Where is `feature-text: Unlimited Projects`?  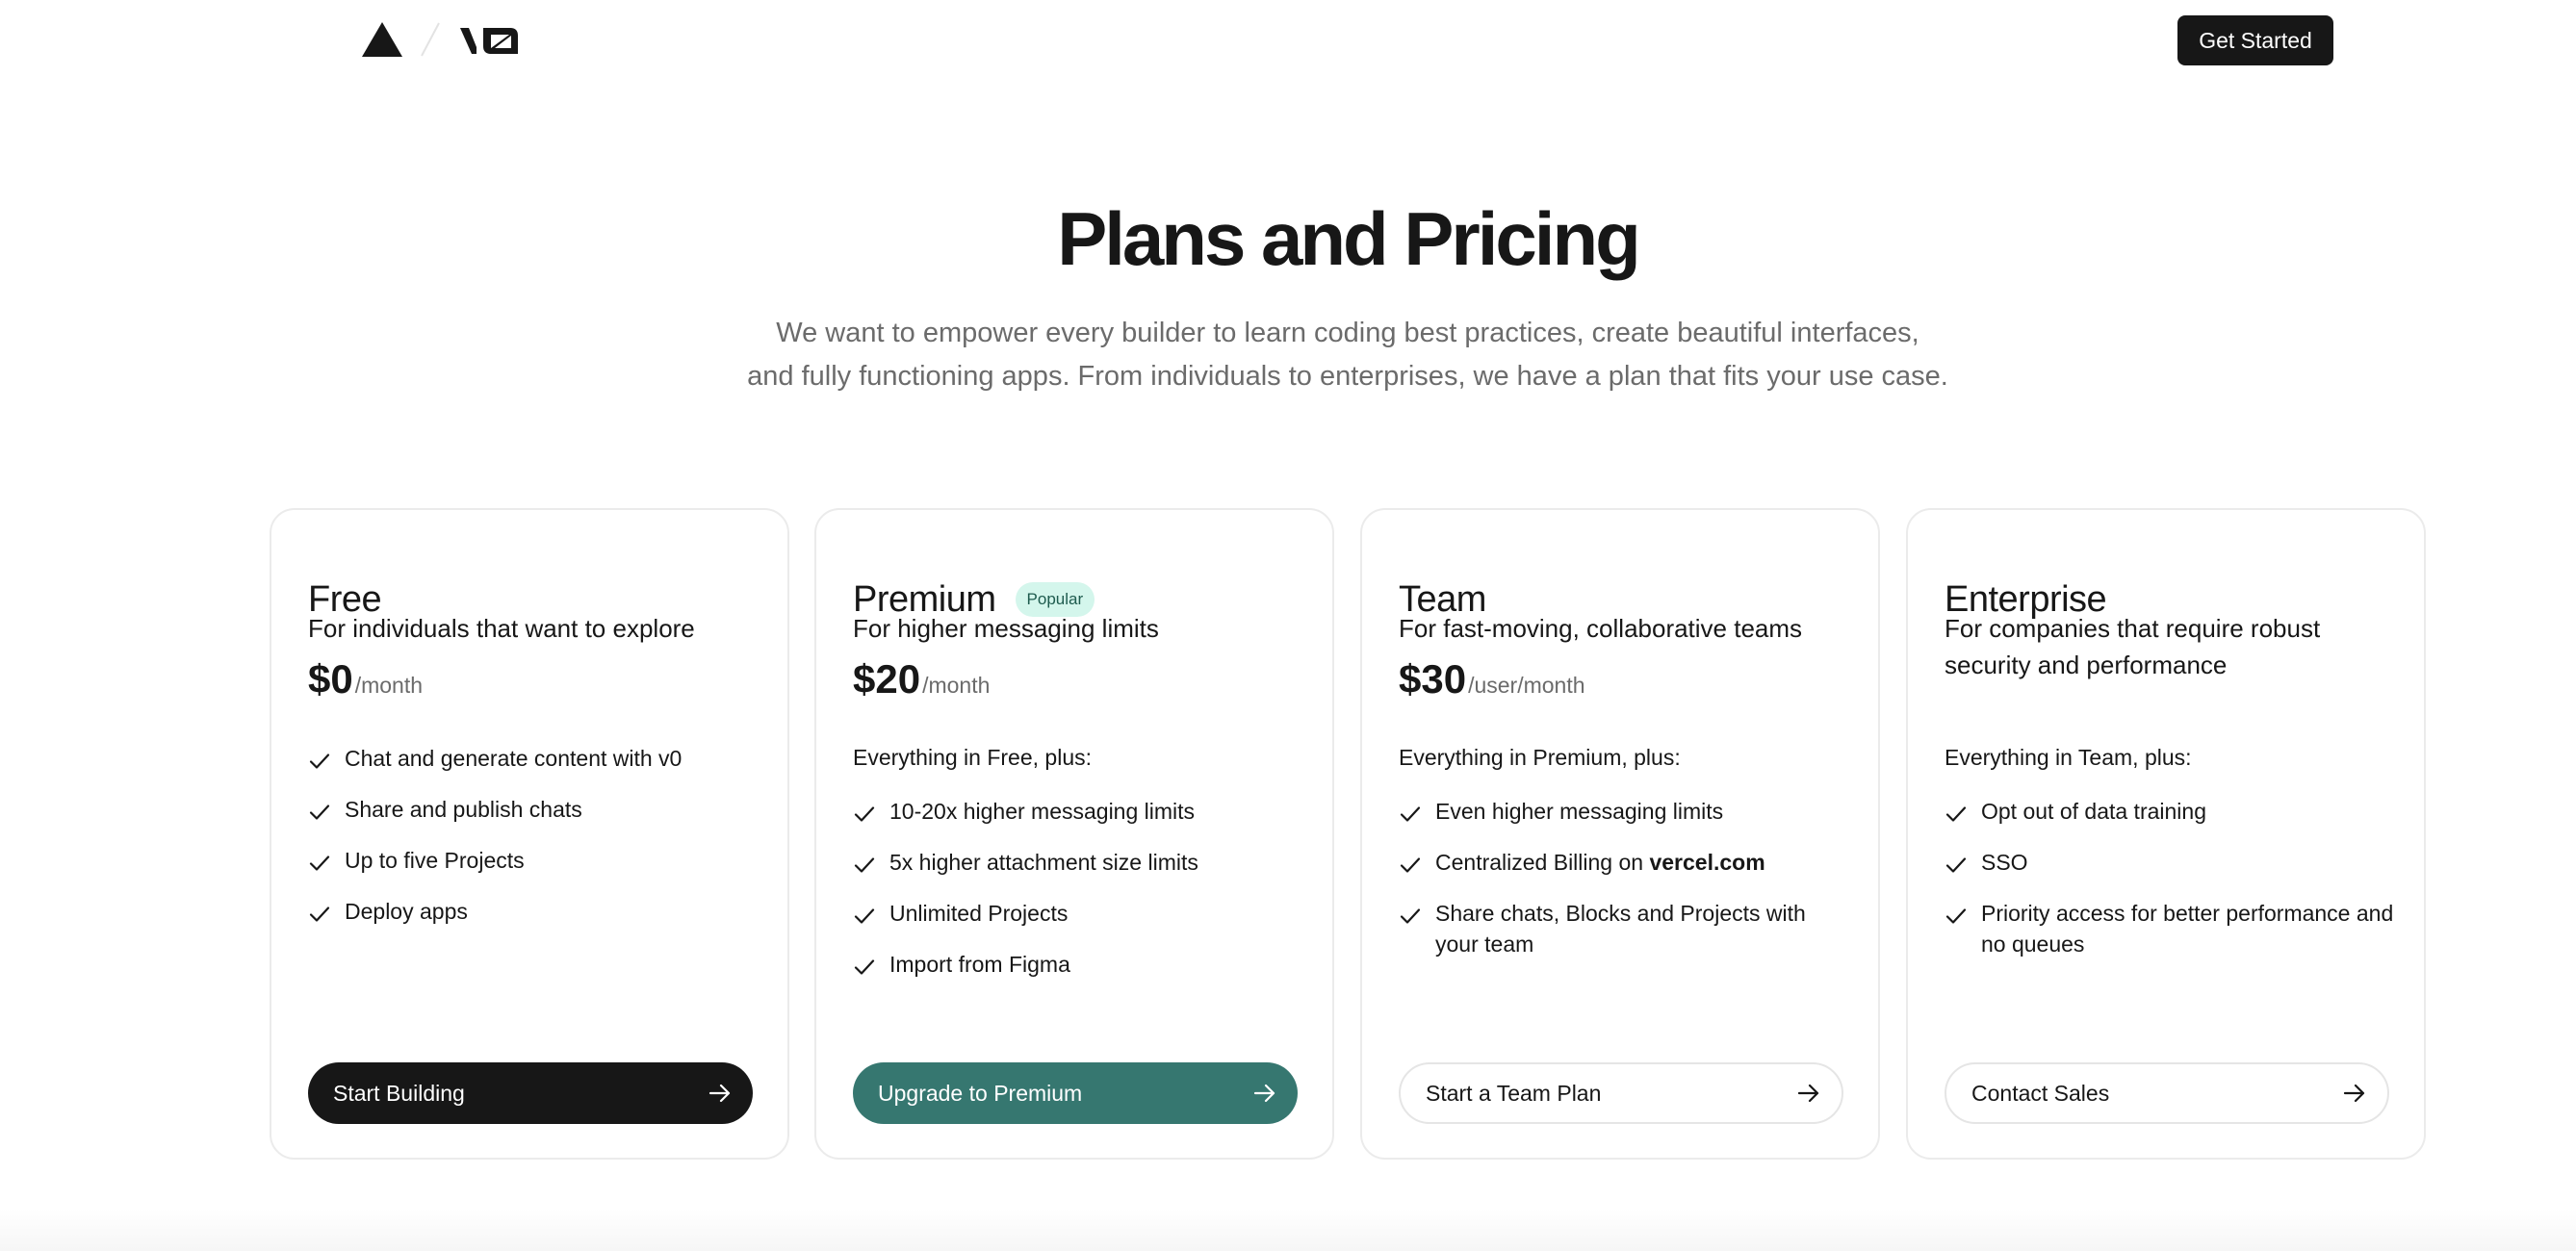
feature-text: Unlimited Projects is located at coordinates (979, 914).